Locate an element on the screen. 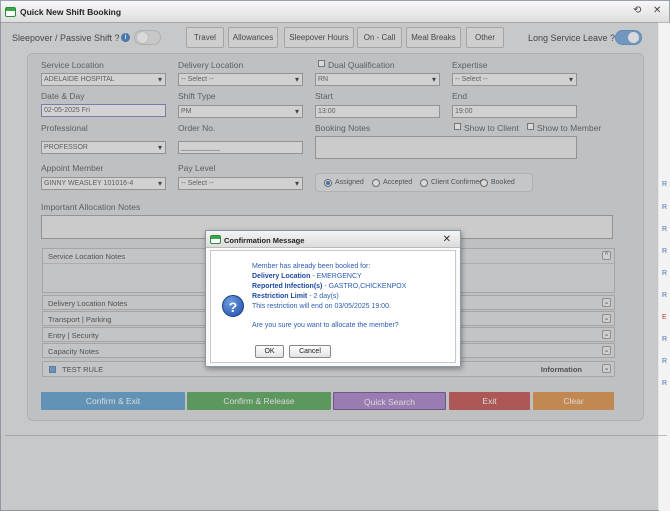 This screenshot has height=511, width=670. dialog-title: Confirmation Message is located at coordinates (264, 240).